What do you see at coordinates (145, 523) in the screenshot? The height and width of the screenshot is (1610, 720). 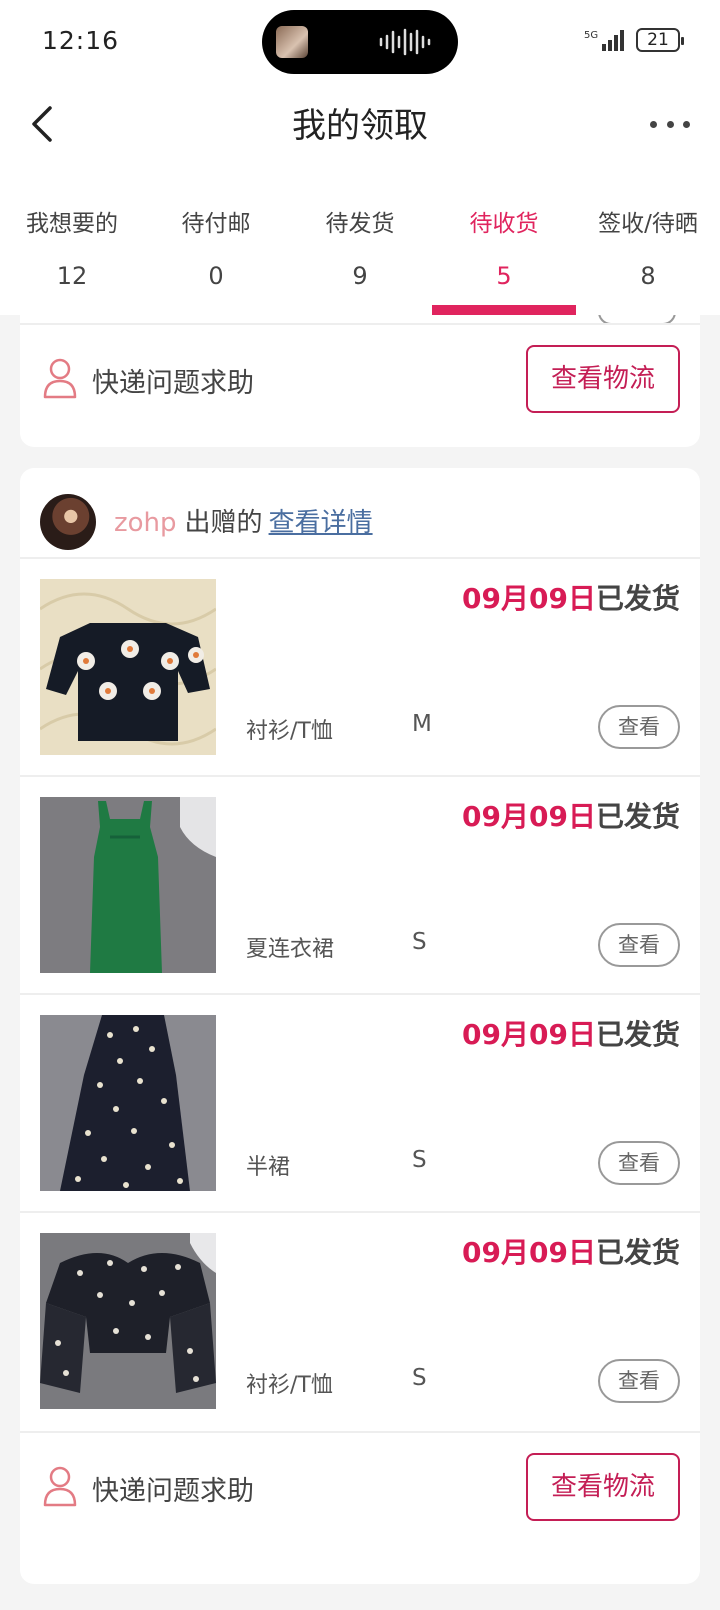 I see `giver-name: zohp` at bounding box center [145, 523].